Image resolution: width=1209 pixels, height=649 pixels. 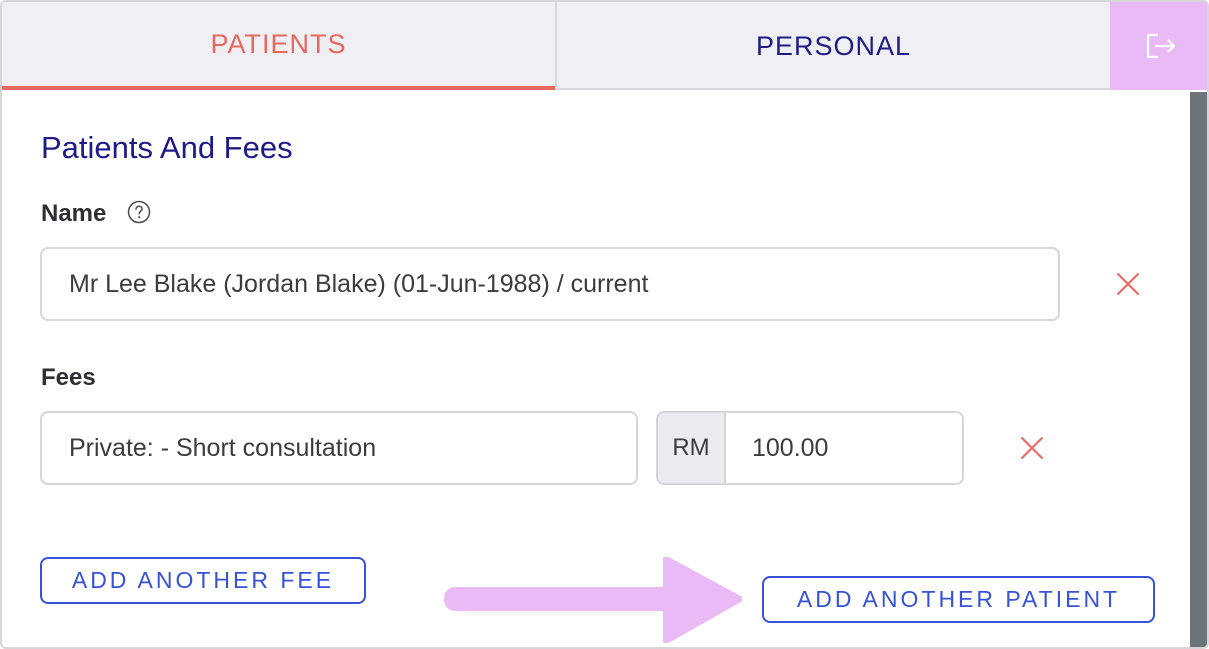 I want to click on tab-bar: PATIENTS PERSONAL, so click(x=604, y=46).